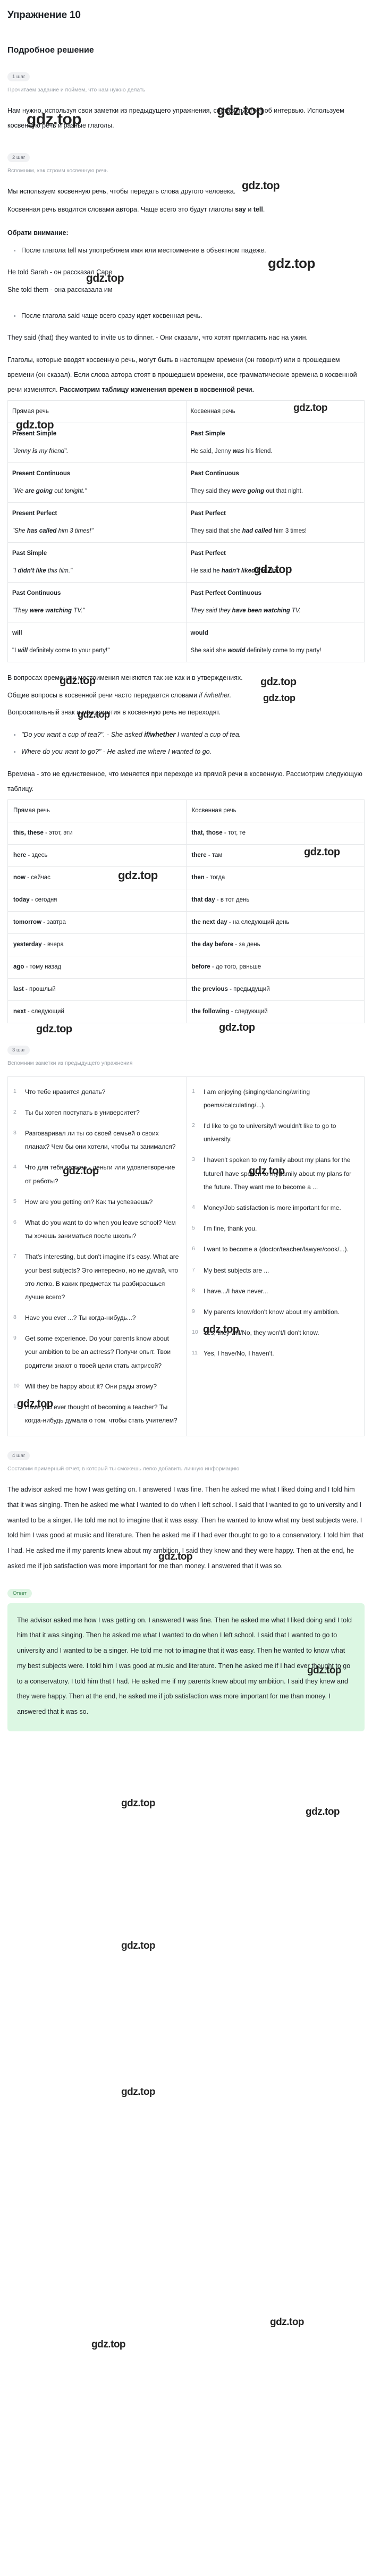 Image resolution: width=372 pixels, height=2576 pixels. Describe the element at coordinates (199, 633) in the screenshot. I see `reported-tense-name: would` at that location.